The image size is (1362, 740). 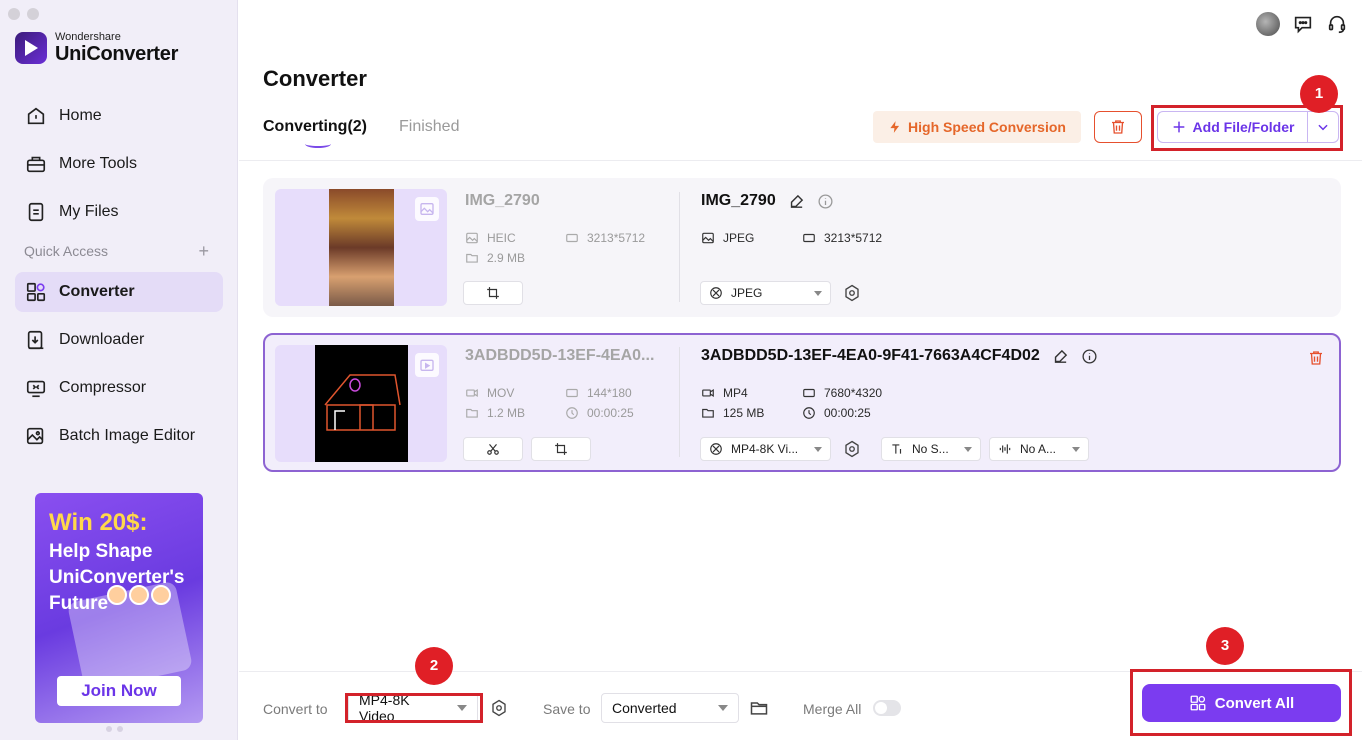 I want to click on source-resolution-value: 3213*5712, so click(x=616, y=238).